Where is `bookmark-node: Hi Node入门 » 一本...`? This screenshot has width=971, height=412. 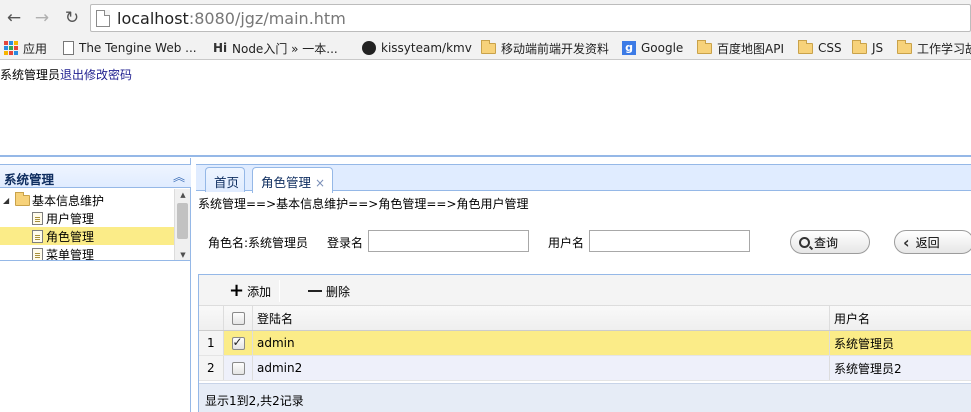 bookmark-node: Hi Node入门 » 一本... is located at coordinates (275, 48).